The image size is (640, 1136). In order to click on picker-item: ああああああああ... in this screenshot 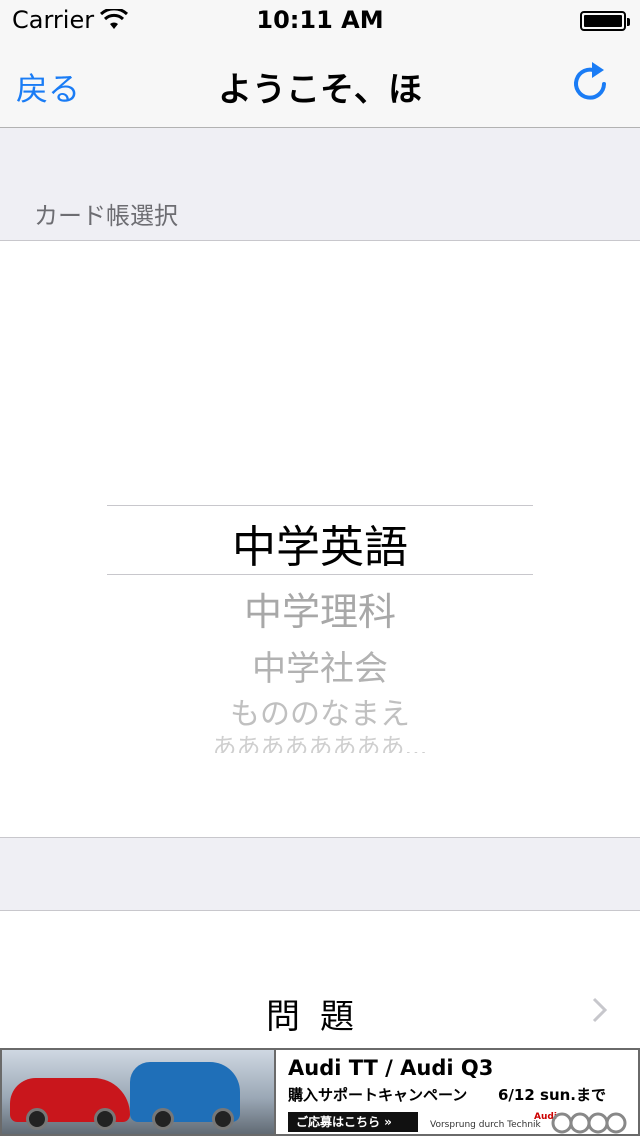, I will do `click(320, 740)`.